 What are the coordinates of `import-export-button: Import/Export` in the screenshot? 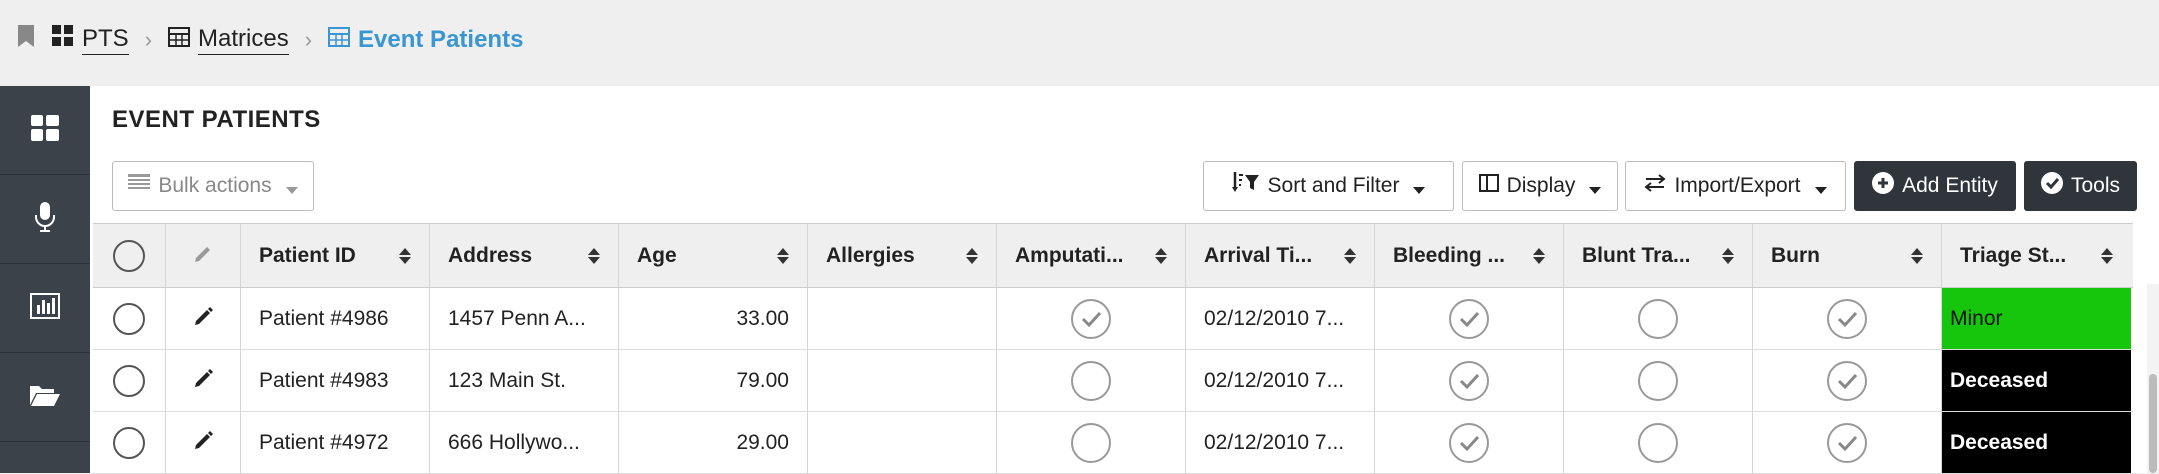 It's located at (1735, 186).